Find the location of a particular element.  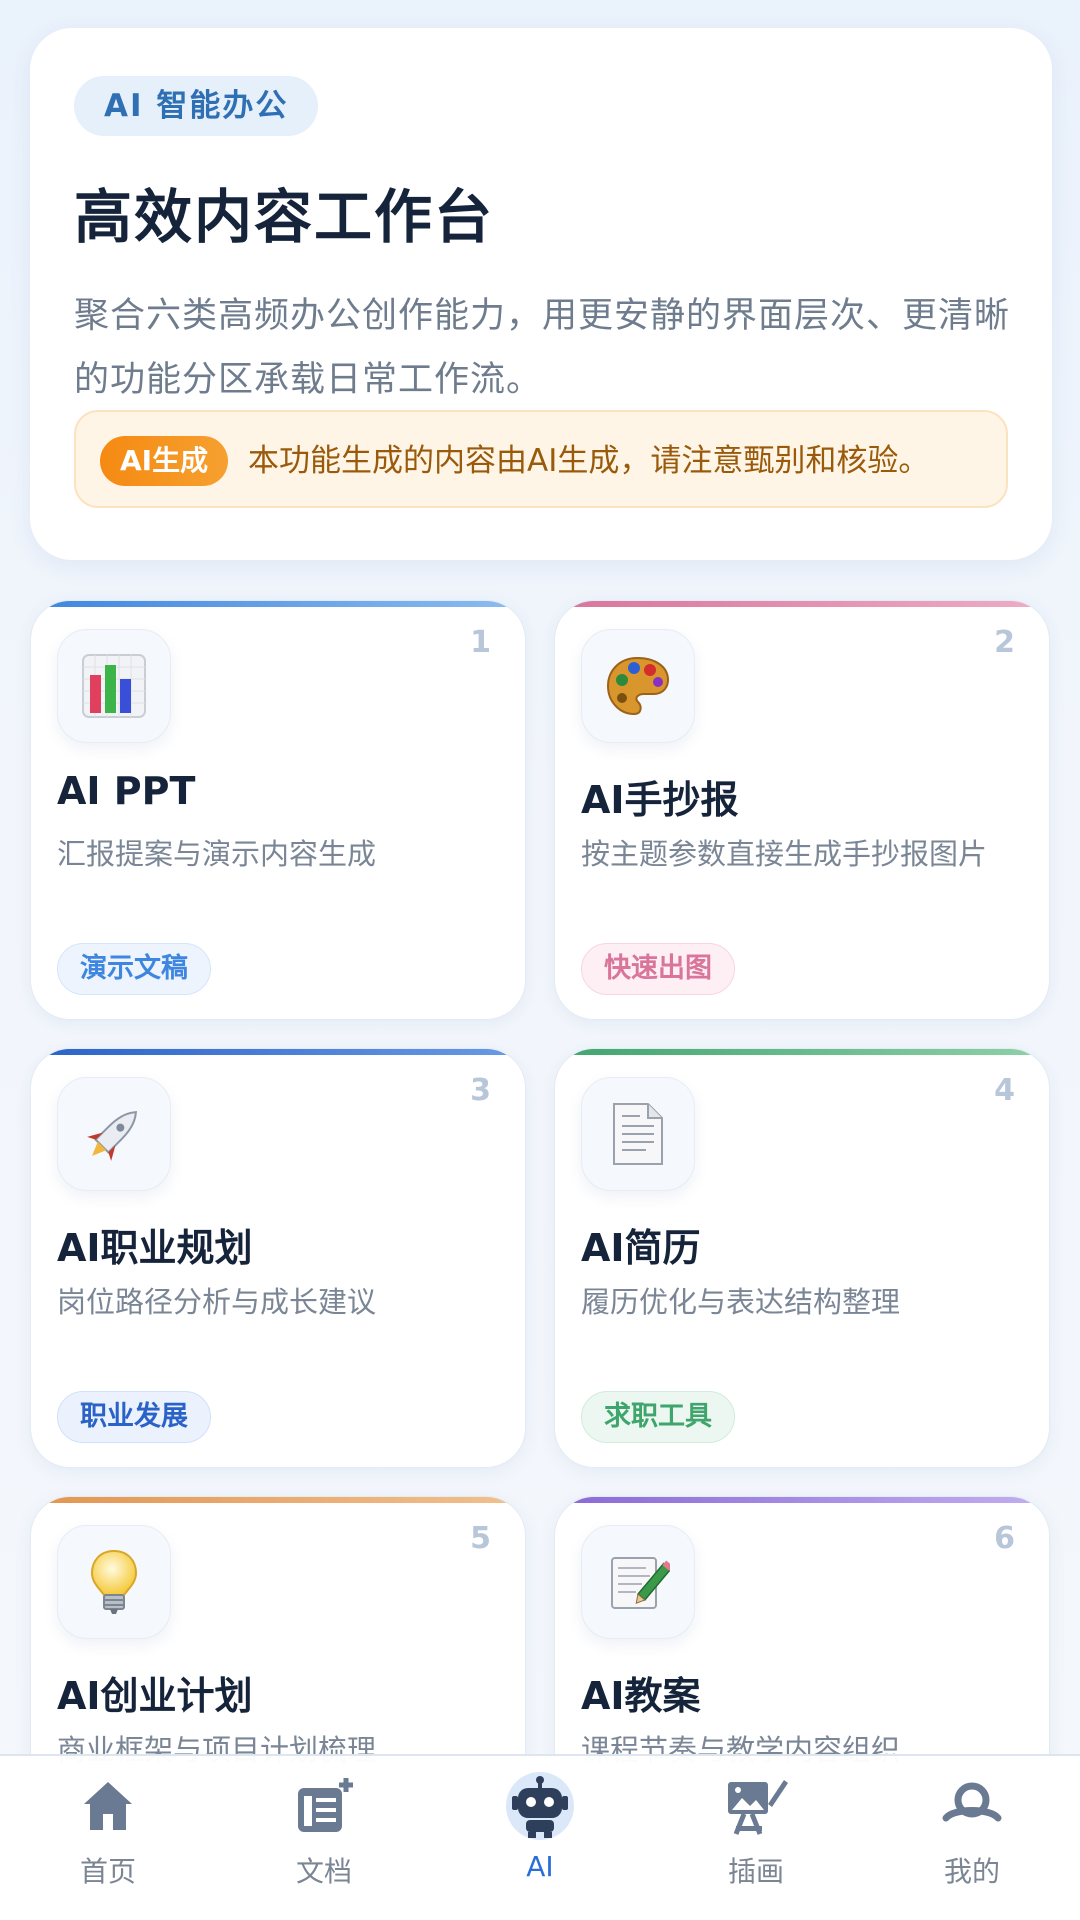

palette-icon is located at coordinates (638, 686).